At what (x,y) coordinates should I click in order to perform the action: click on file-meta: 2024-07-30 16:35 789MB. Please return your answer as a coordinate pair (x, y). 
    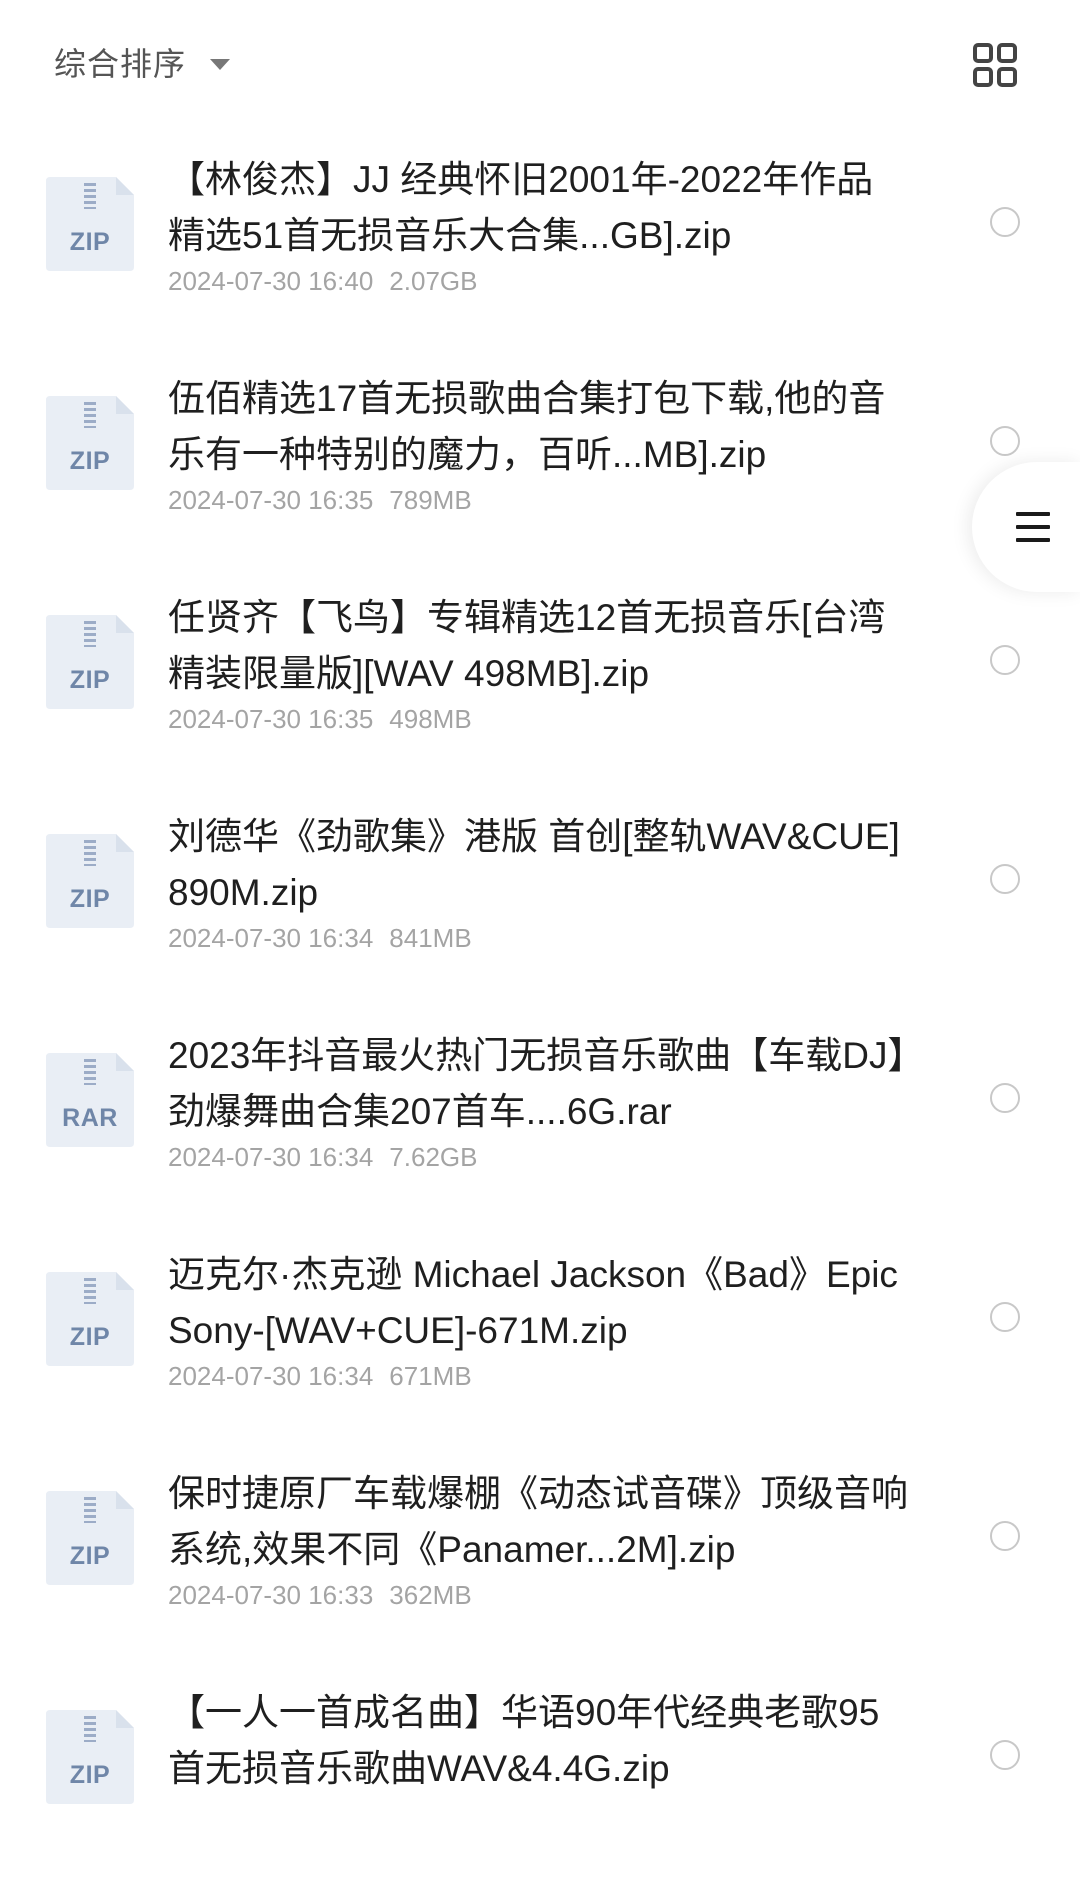
    Looking at the image, I should click on (320, 500).